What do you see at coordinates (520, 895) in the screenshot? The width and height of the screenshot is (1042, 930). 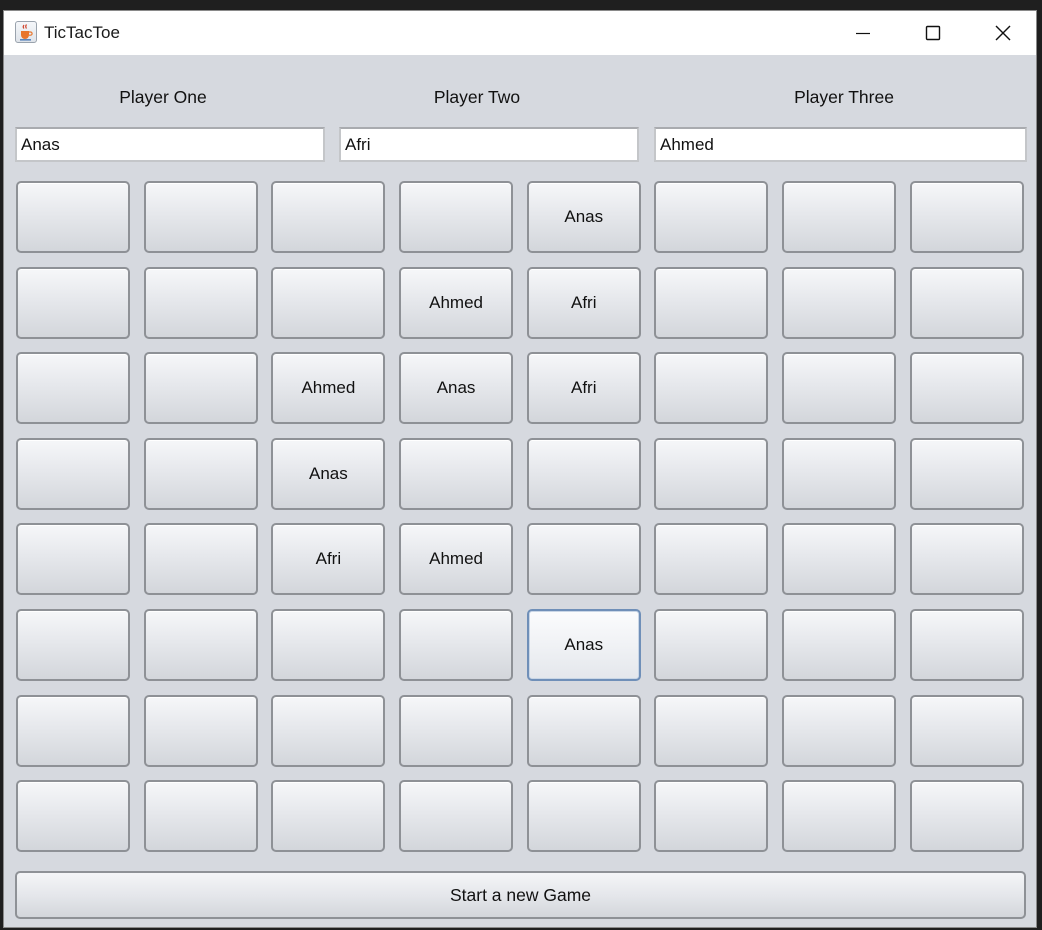 I see `start-new-game-button: Start a new Game` at bounding box center [520, 895].